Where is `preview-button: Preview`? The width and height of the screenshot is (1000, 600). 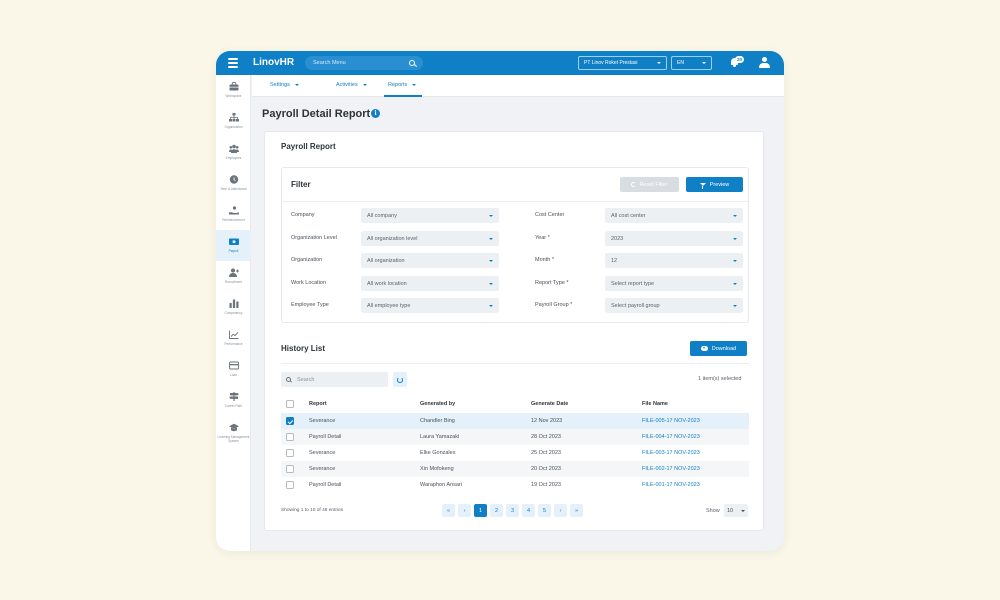 preview-button: Preview is located at coordinates (714, 184).